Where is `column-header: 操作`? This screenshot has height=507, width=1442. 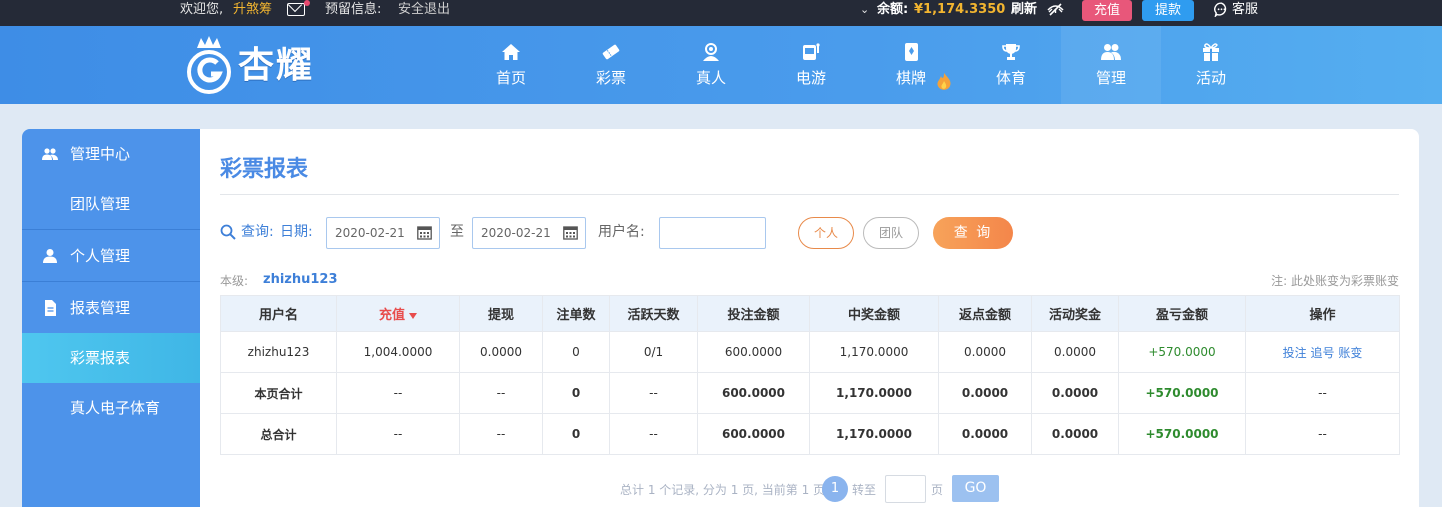
column-header: 操作 is located at coordinates (1322, 313).